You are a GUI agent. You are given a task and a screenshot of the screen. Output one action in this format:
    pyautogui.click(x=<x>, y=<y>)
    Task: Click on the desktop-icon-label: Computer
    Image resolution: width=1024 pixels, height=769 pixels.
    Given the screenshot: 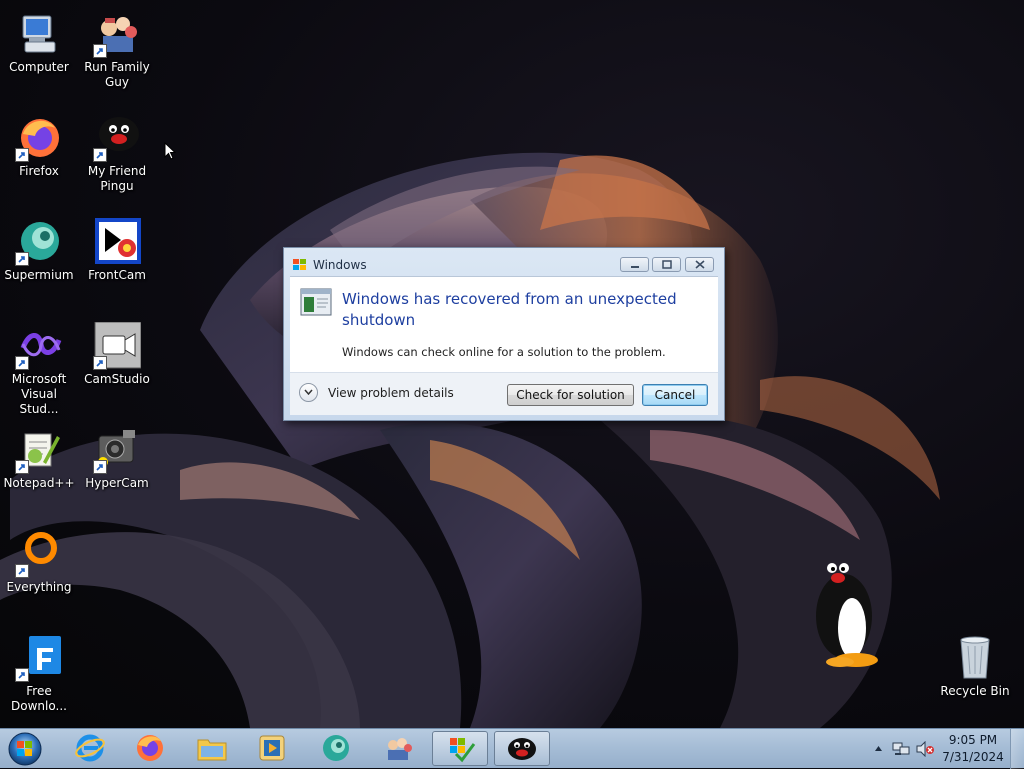 What is the action you would take?
    pyautogui.click(x=39, y=67)
    